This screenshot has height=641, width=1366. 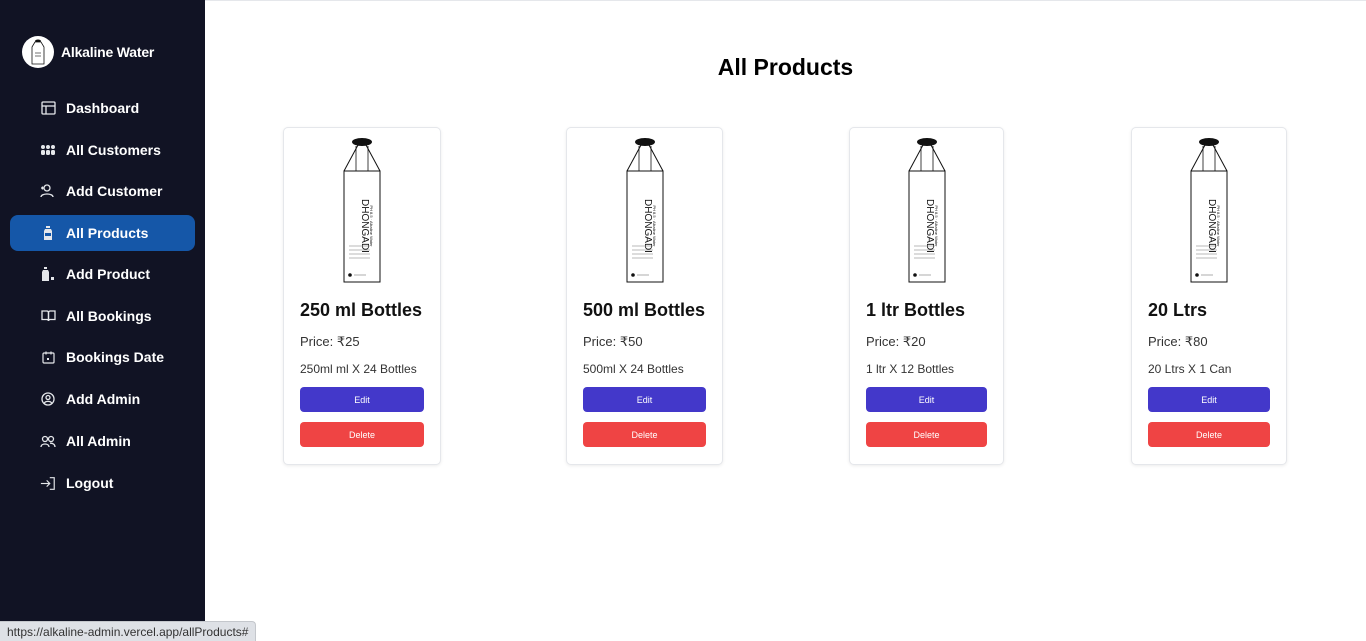 I want to click on sidebar-item-label: Bookings Date, so click(x=115, y=357).